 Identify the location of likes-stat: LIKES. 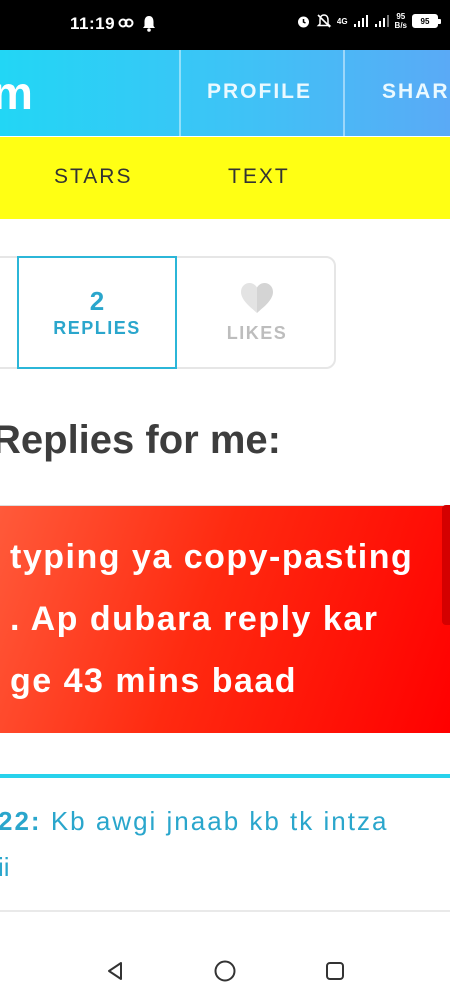
(257, 312).